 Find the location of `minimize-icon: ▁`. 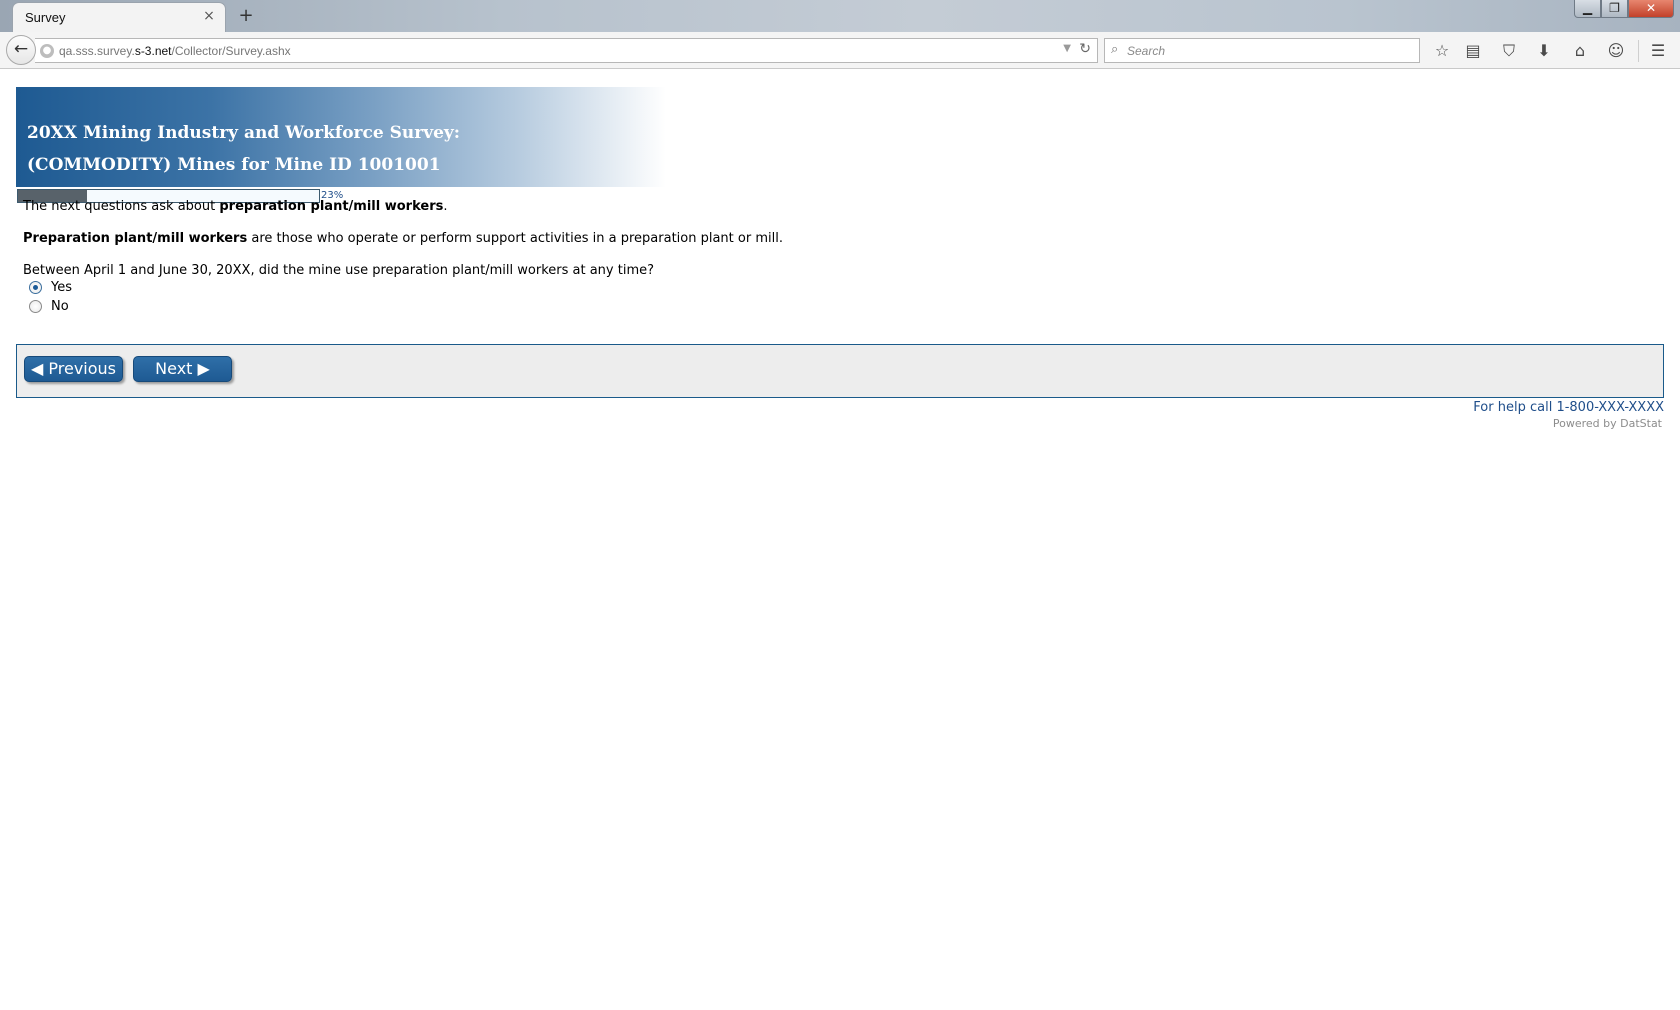

minimize-icon: ▁ is located at coordinates (1587, 8).